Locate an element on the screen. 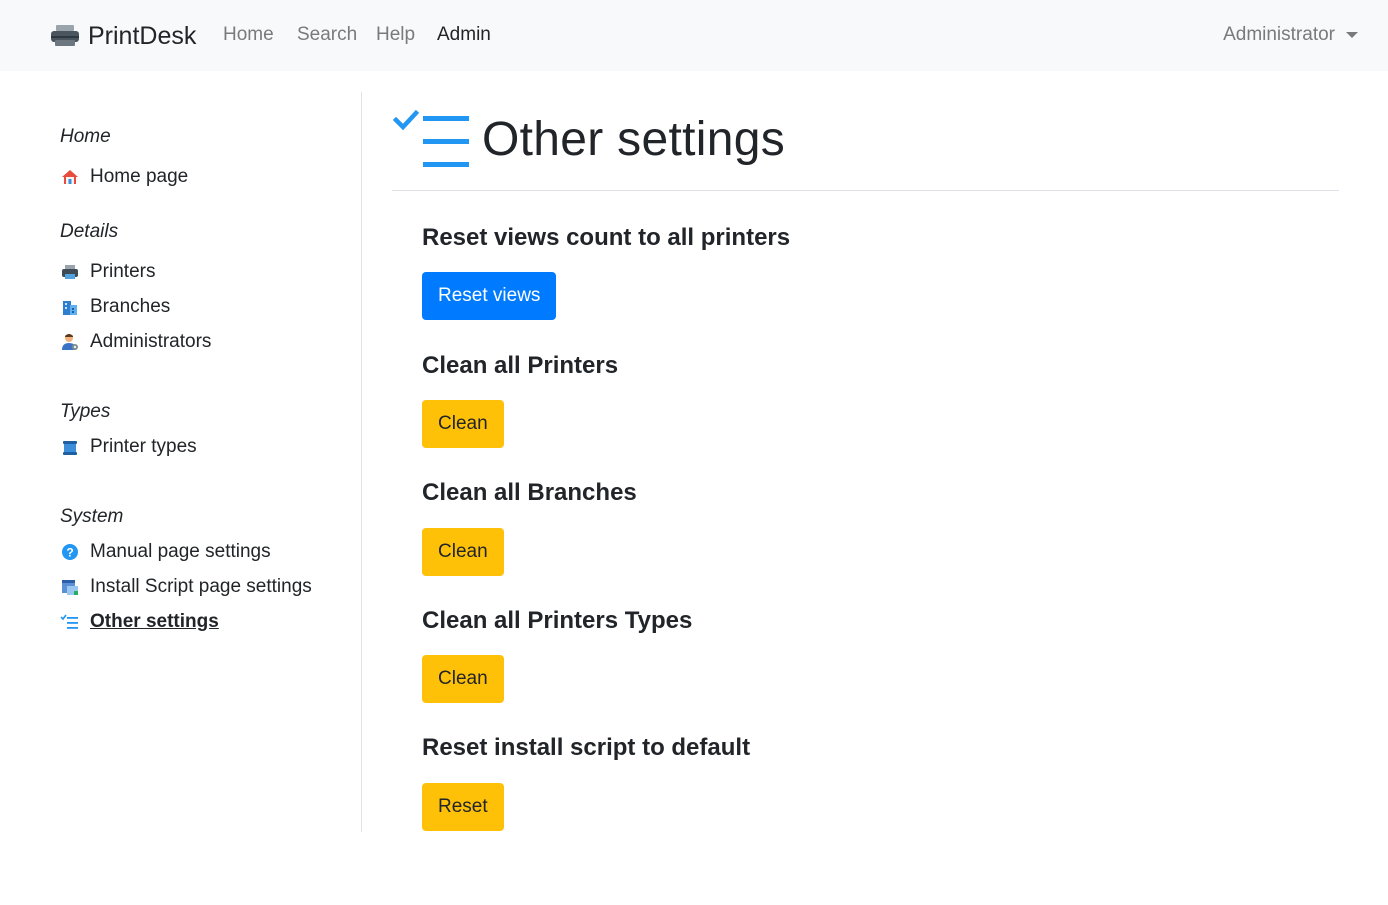 The image size is (1388, 905). clean-printers-button: Clean is located at coordinates (463, 424).